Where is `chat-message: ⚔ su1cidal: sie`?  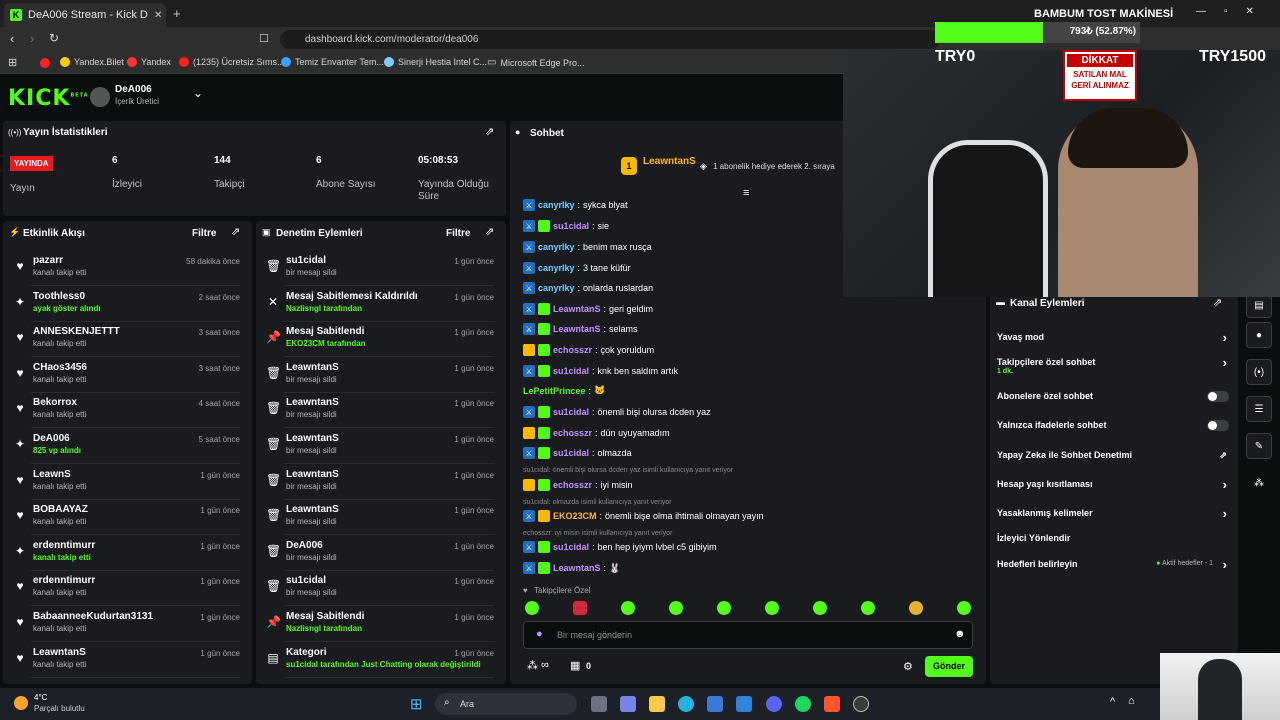 chat-message: ⚔ su1cidal: sie is located at coordinates (566, 226).